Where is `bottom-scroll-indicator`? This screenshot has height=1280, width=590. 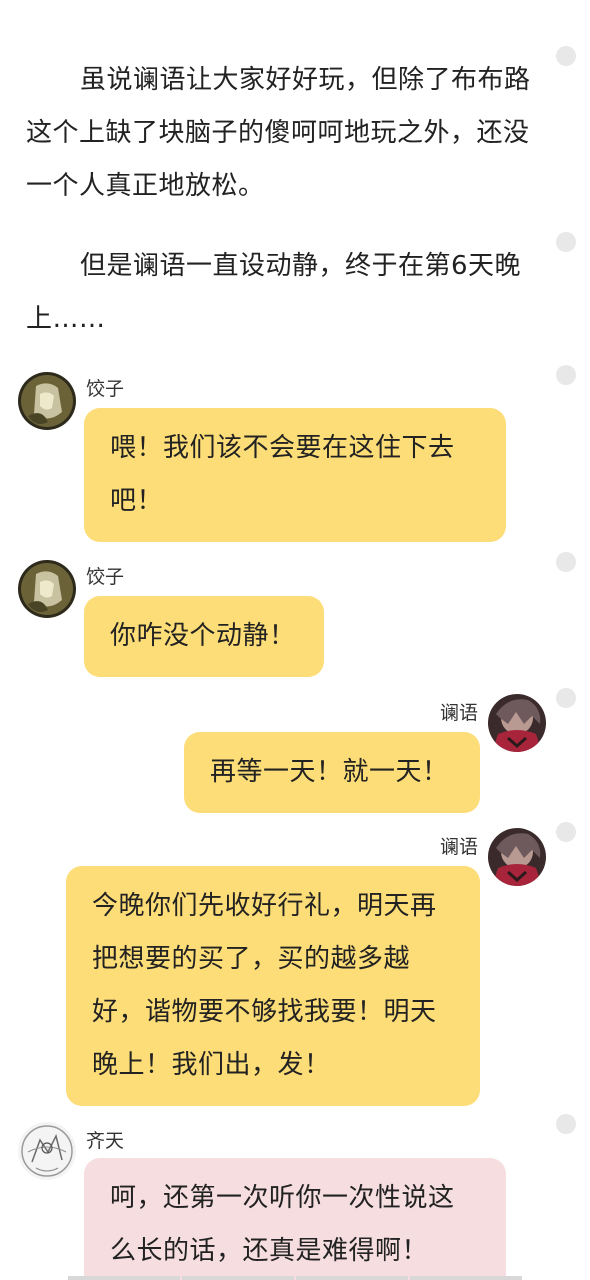
bottom-scroll-indicator is located at coordinates (295, 1278).